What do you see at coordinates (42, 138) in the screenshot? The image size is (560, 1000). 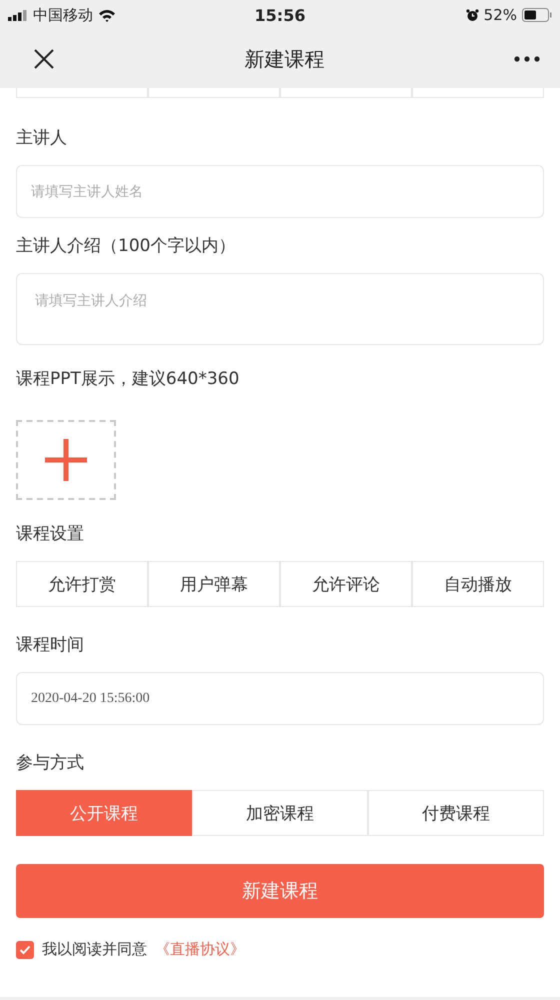 I see `field-label: 主讲人` at bounding box center [42, 138].